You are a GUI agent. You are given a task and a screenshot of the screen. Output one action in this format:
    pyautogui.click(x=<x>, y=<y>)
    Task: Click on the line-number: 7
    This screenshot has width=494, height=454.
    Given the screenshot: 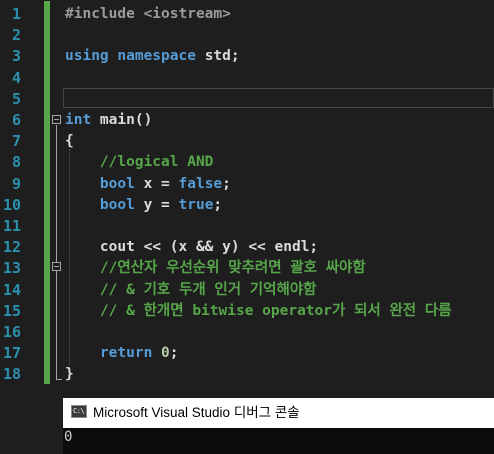 What is the action you would take?
    pyautogui.click(x=16, y=141)
    